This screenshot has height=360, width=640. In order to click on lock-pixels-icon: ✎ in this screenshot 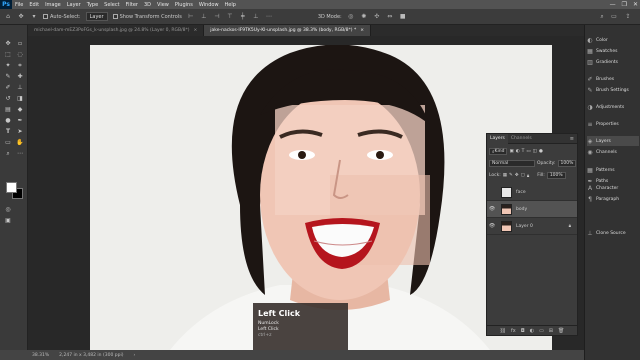, I will do `click(511, 175)`.